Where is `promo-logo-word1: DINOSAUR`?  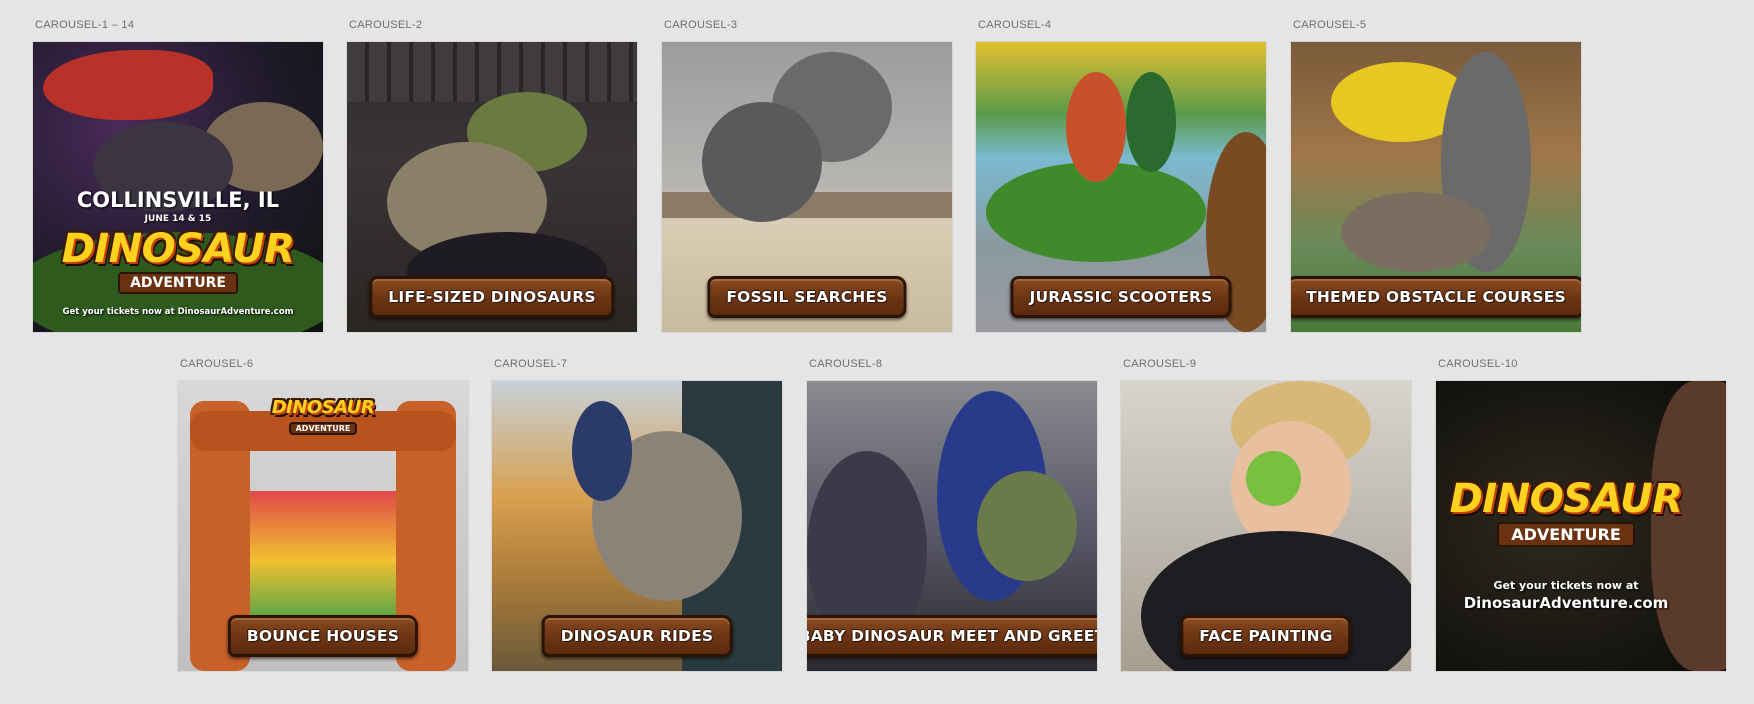 promo-logo-word1: DINOSAUR is located at coordinates (178, 249).